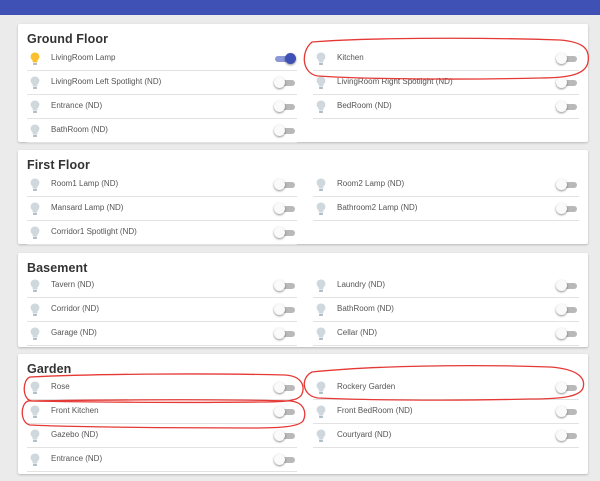 The height and width of the screenshot is (481, 600). Describe the element at coordinates (361, 284) in the screenshot. I see `light-label: Laundry (ND)` at that location.